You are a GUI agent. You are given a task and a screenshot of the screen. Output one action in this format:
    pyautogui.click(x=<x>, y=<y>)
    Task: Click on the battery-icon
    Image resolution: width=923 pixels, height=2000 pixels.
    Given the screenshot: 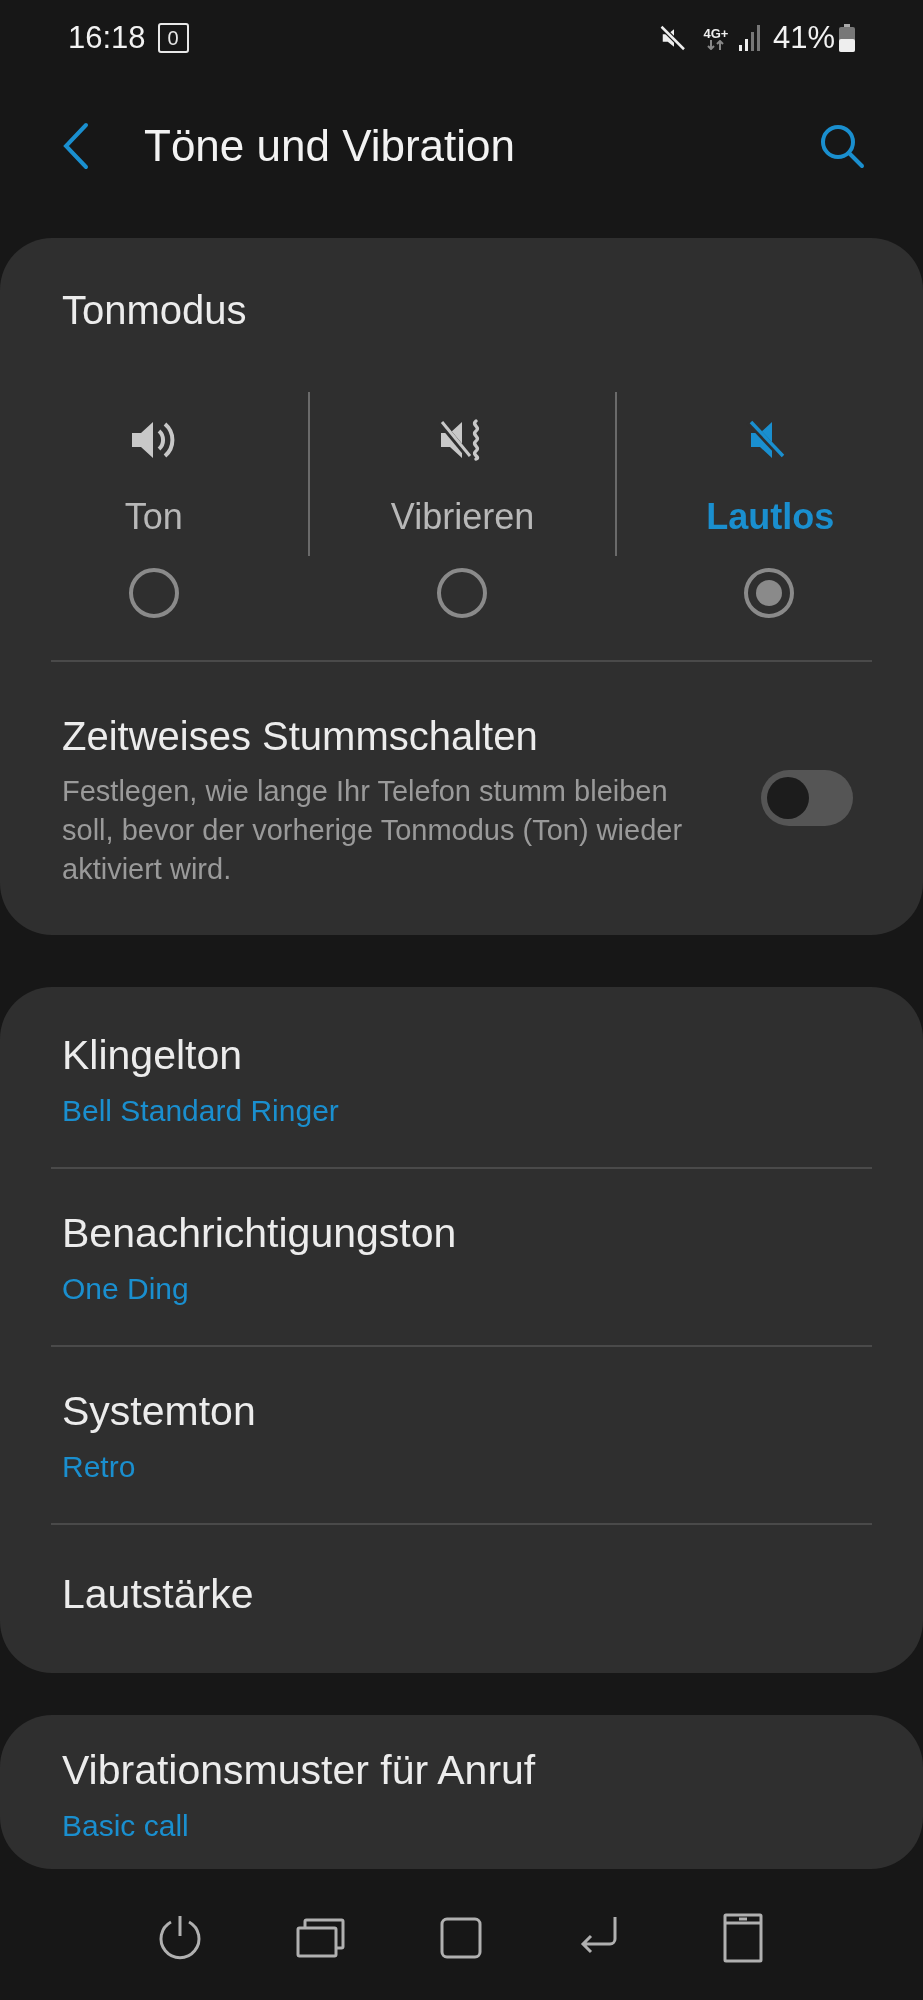 What is the action you would take?
    pyautogui.click(x=847, y=38)
    